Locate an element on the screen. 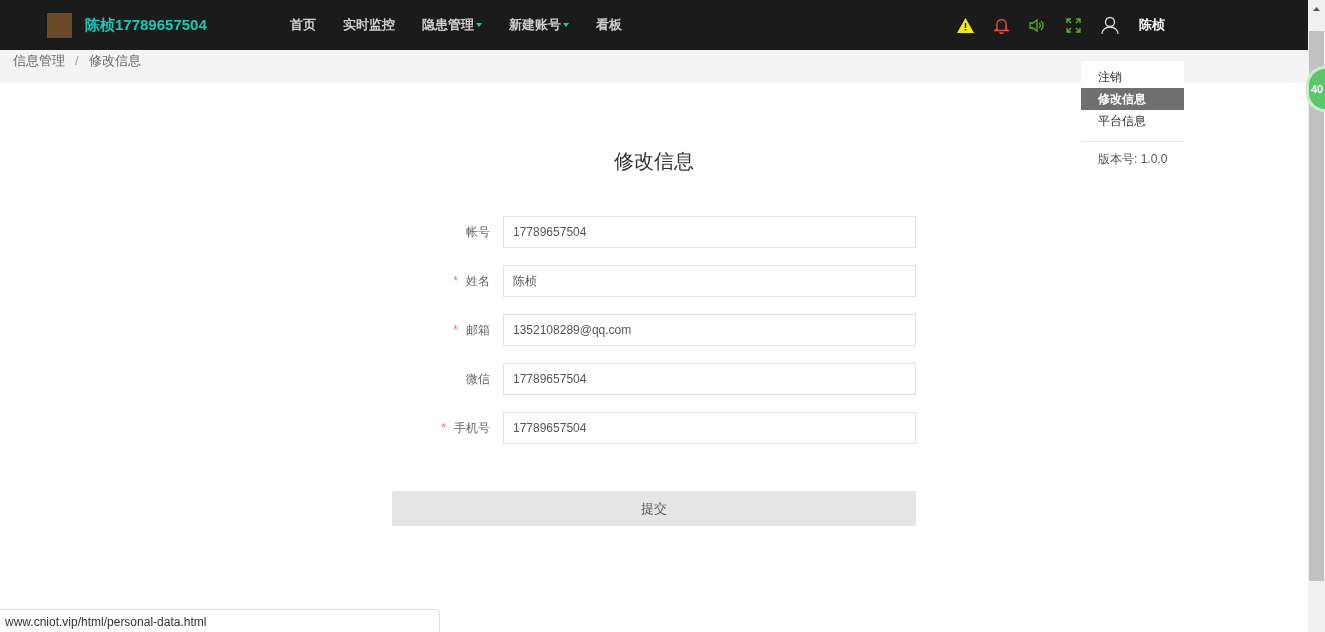 The height and width of the screenshot is (632, 1325). input-field: 1352108289@qq.com is located at coordinates (709, 330).